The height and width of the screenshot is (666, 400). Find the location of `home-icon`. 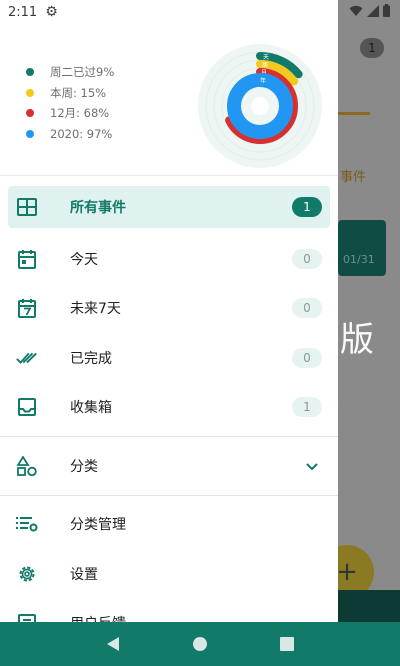

home-icon is located at coordinates (200, 644).